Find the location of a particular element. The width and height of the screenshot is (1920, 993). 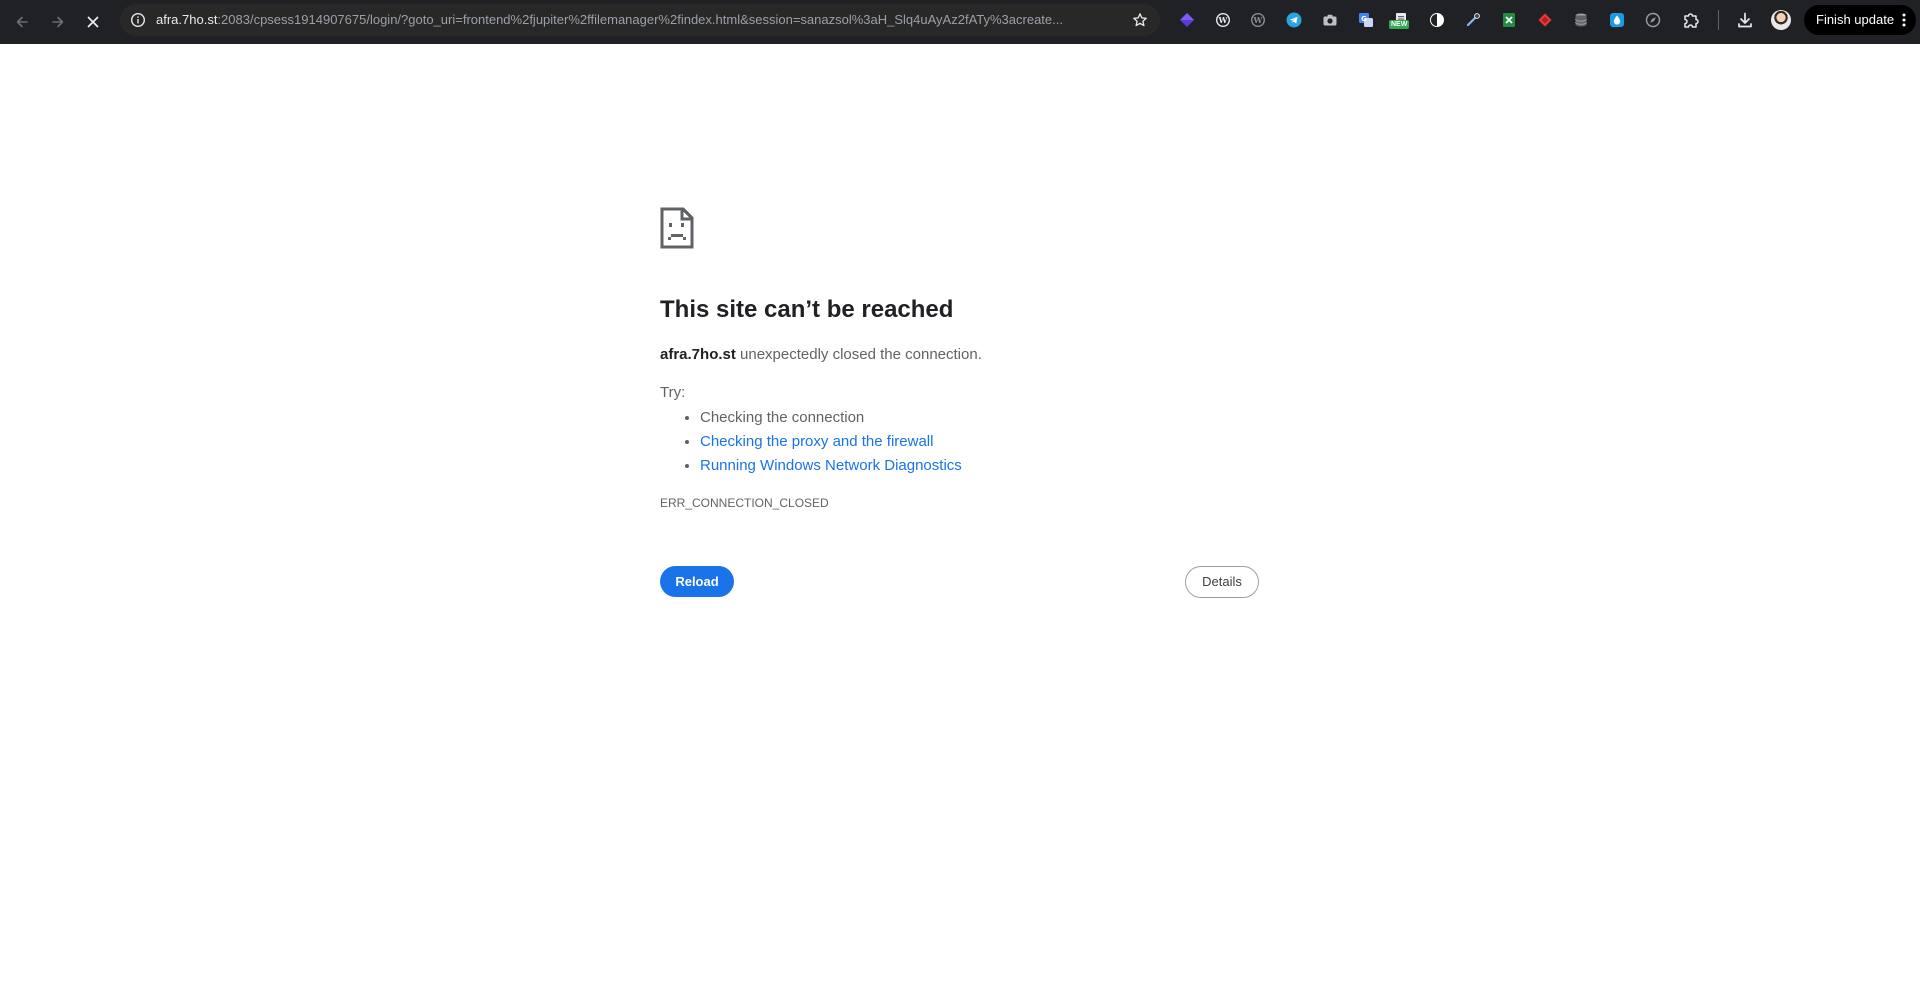

red-diamond-icon is located at coordinates (1545, 20).